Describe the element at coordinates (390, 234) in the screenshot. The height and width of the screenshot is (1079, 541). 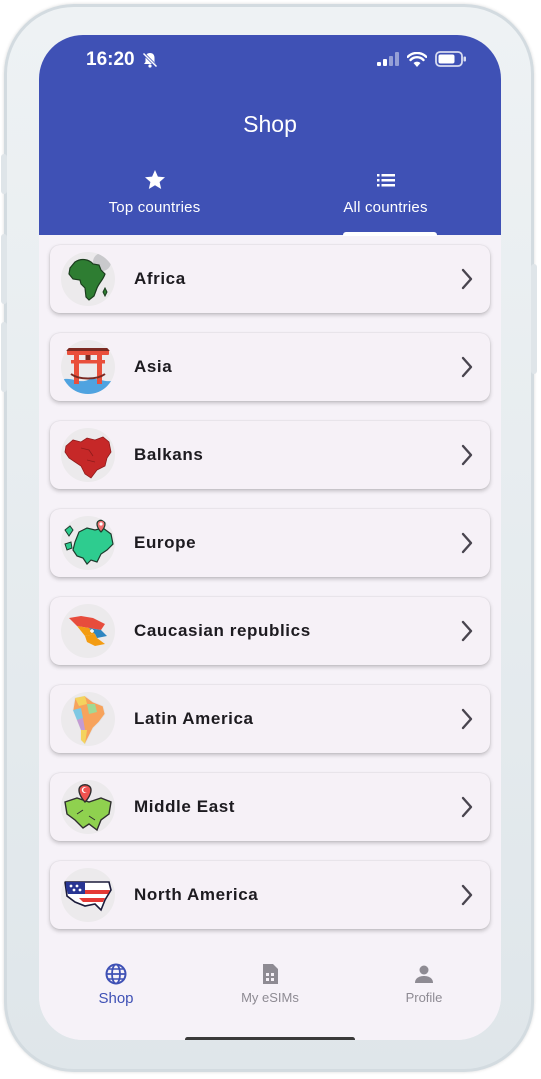
I see `tab-selected-indicator` at that location.